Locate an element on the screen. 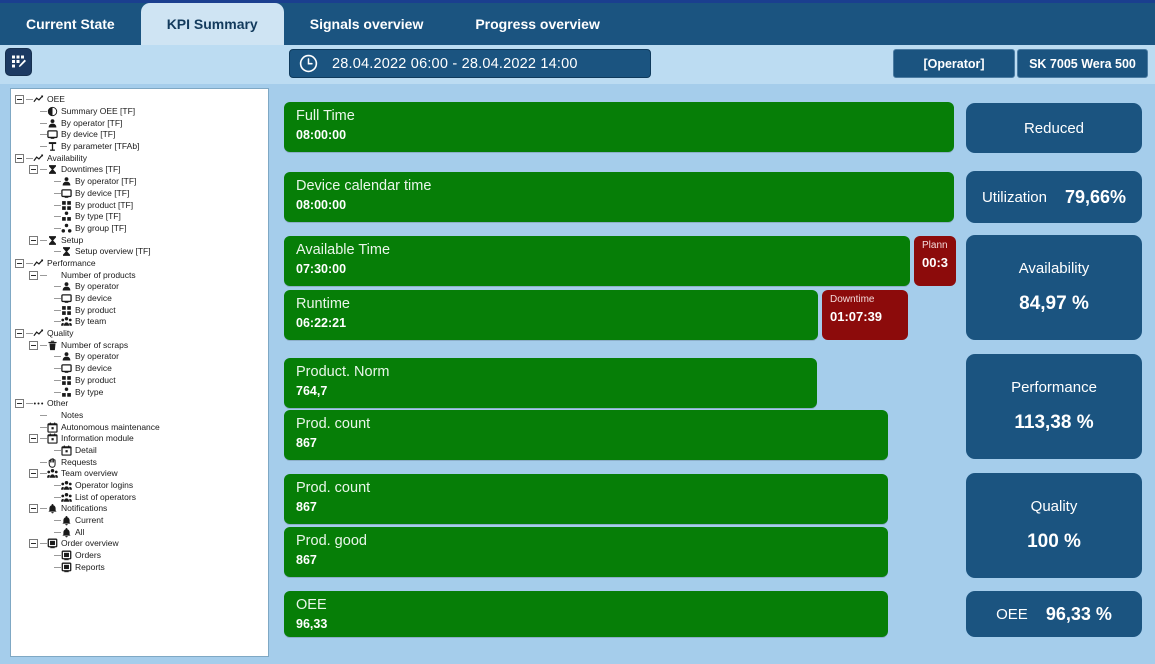 This screenshot has width=1155, height=664. tree-item-label: Team overview is located at coordinates (89, 473).